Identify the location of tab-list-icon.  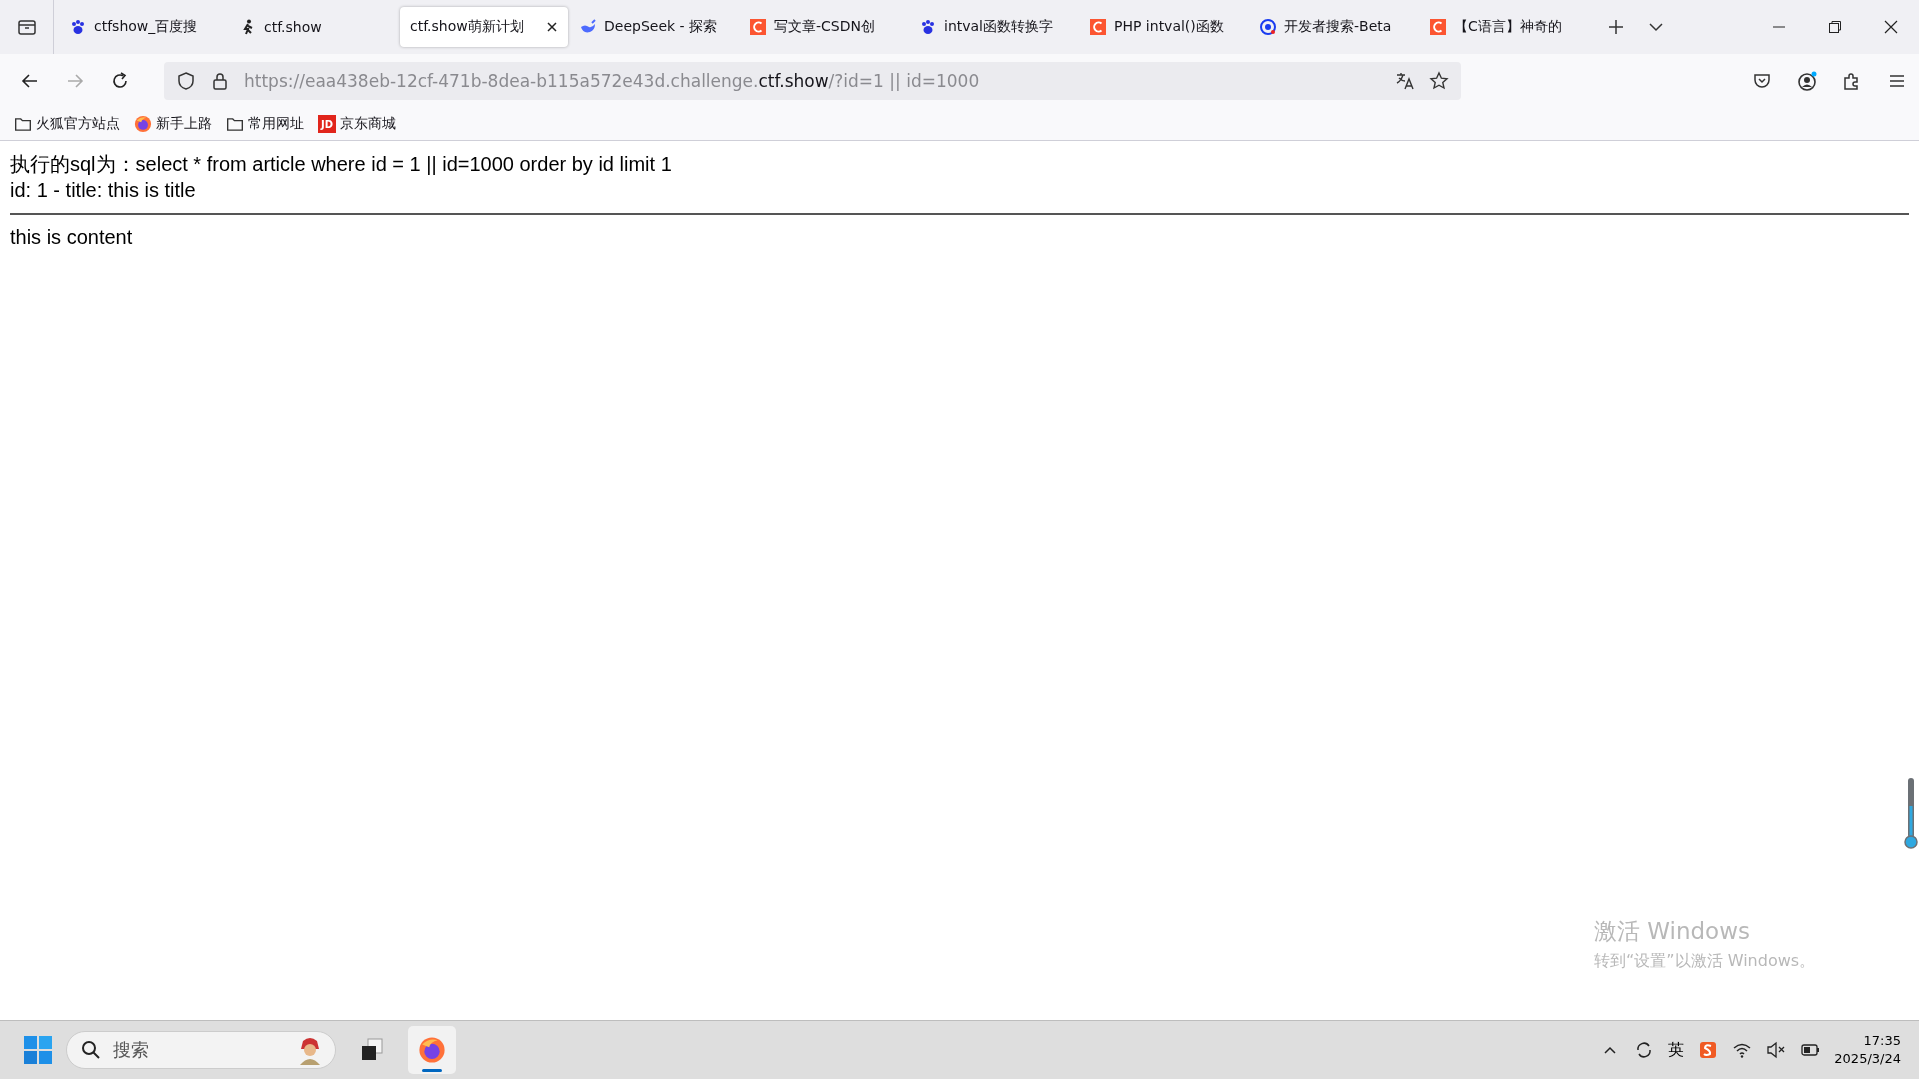
(26, 27).